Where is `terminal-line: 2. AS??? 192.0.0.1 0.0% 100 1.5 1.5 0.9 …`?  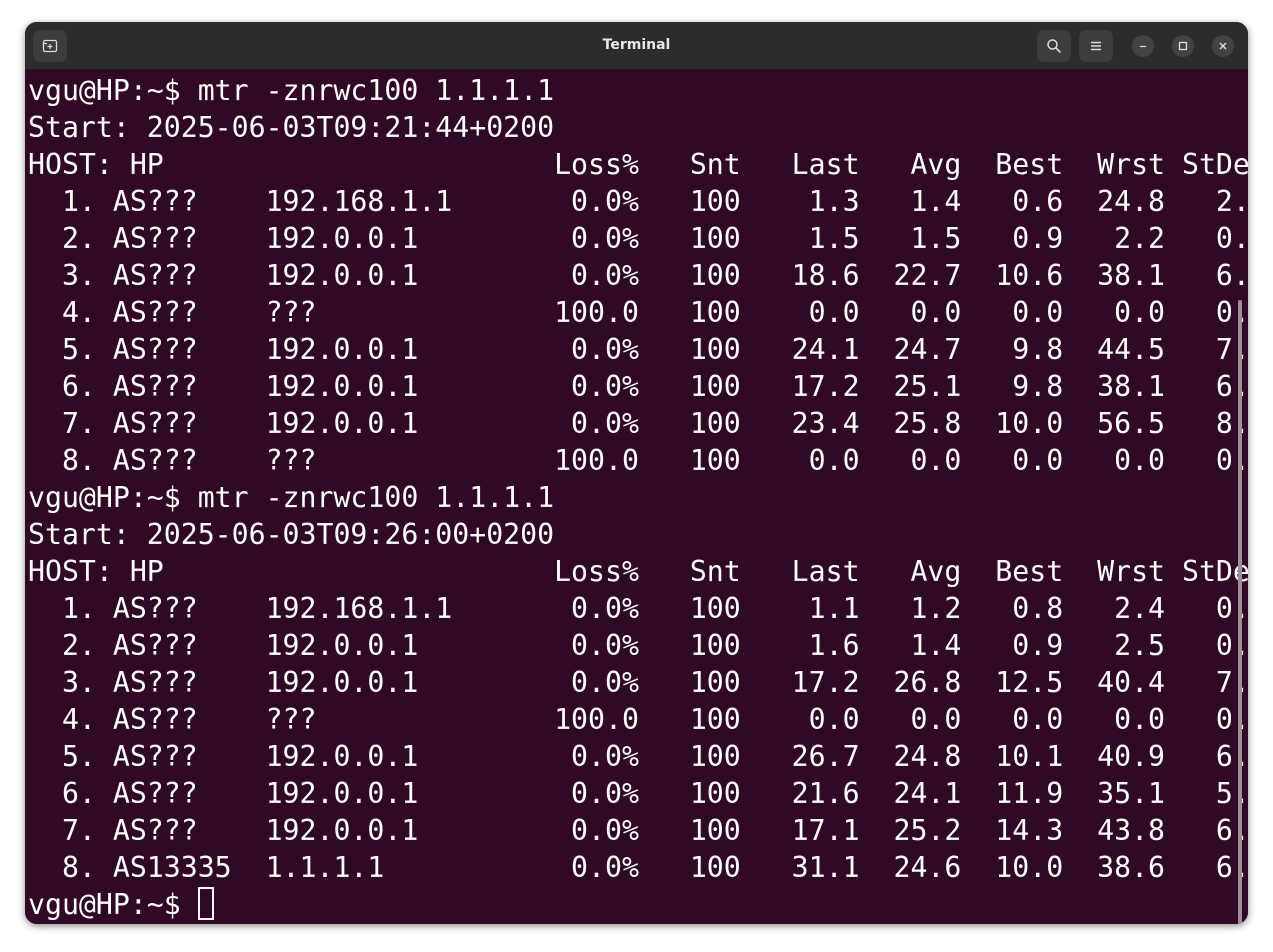 terminal-line: 2. AS??? 192.0.0.1 0.0% 100 1.5 1.5 0.9 … is located at coordinates (638, 238).